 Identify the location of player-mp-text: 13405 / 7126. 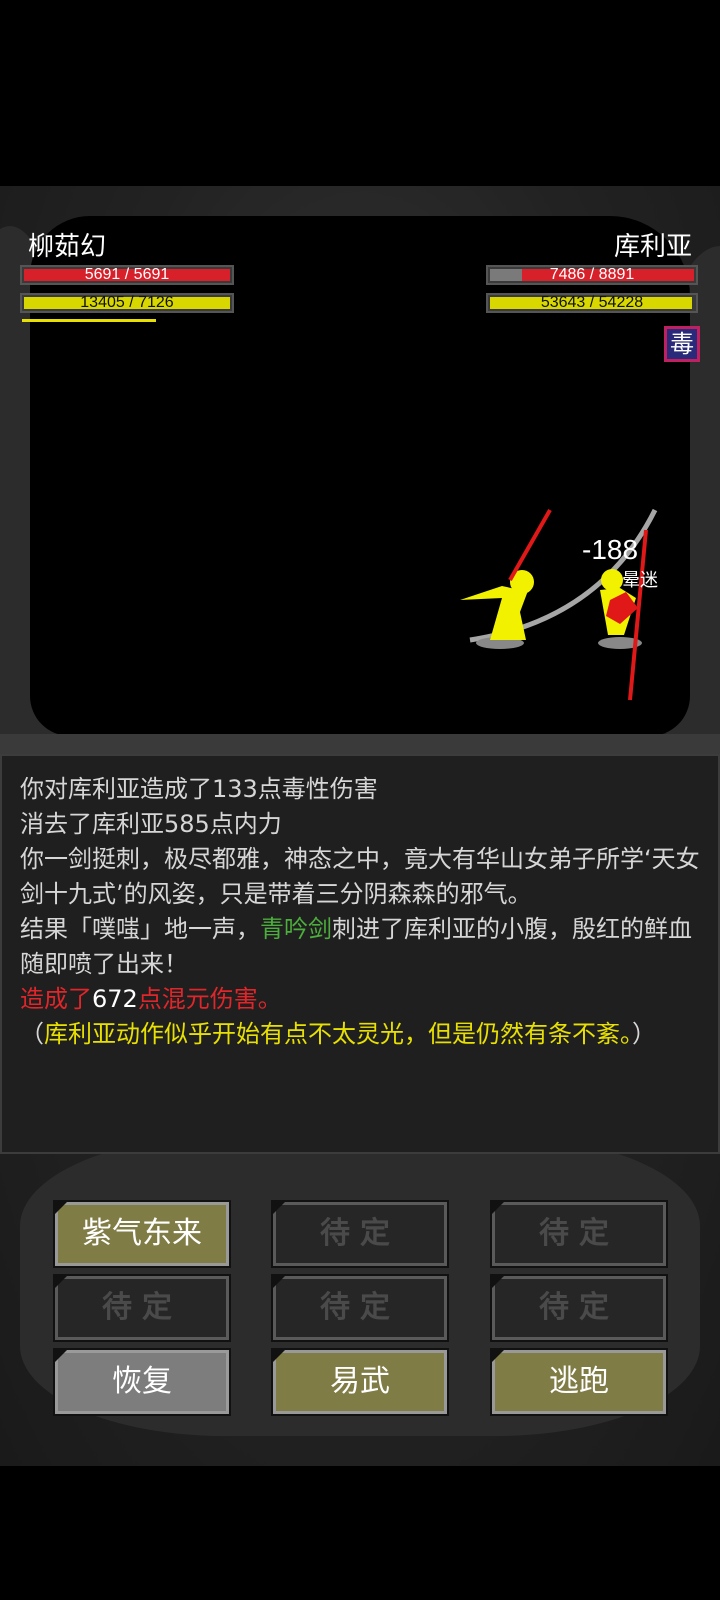
(127, 302).